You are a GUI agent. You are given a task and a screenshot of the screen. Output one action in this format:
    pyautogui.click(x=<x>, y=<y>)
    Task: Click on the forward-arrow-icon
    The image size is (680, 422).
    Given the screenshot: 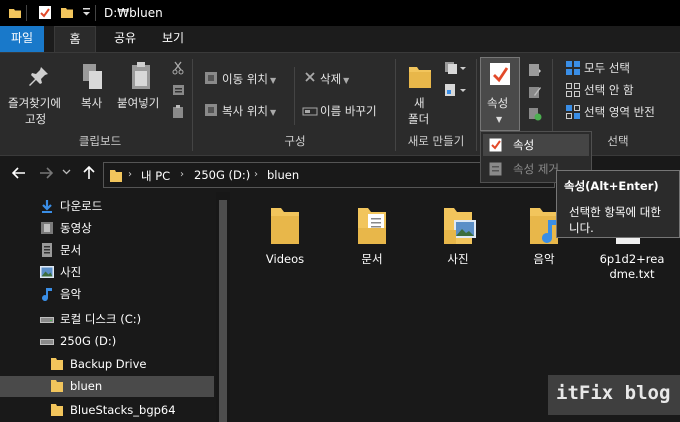 What is the action you would take?
    pyautogui.click(x=46, y=173)
    